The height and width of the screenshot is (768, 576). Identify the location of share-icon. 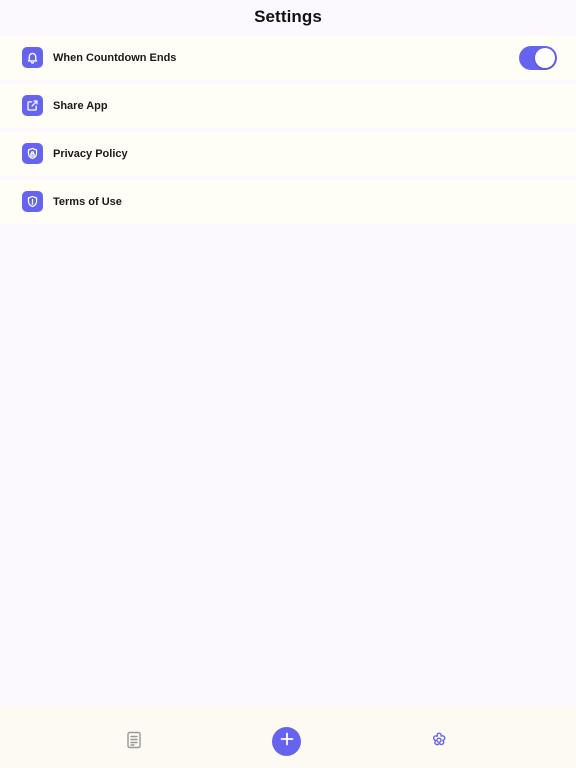
(32, 105).